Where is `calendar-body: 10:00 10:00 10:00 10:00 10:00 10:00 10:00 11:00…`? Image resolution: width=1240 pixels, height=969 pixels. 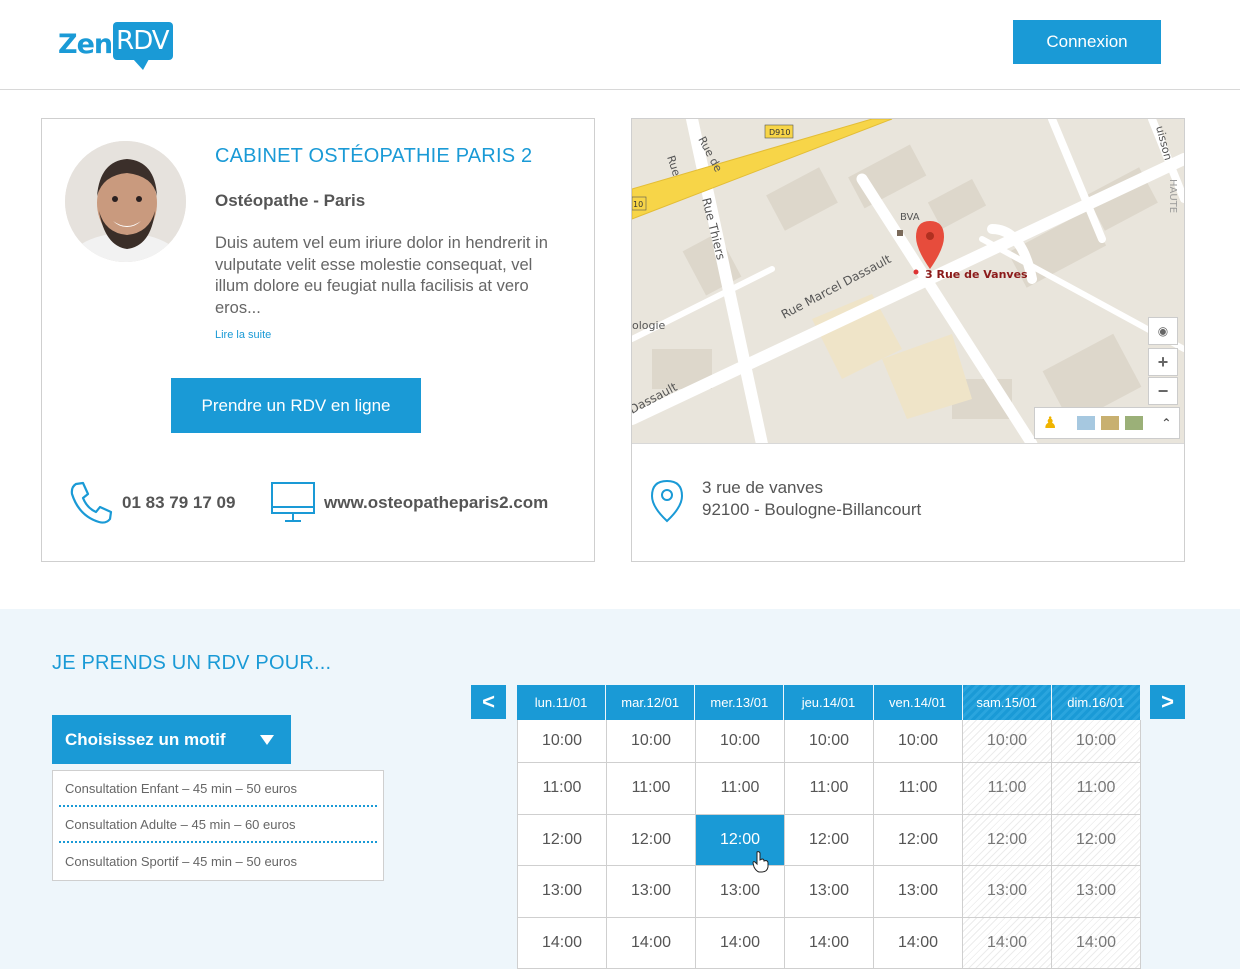 calendar-body: 10:00 10:00 10:00 10:00 10:00 10:00 10:00 11:00… is located at coordinates (829, 844).